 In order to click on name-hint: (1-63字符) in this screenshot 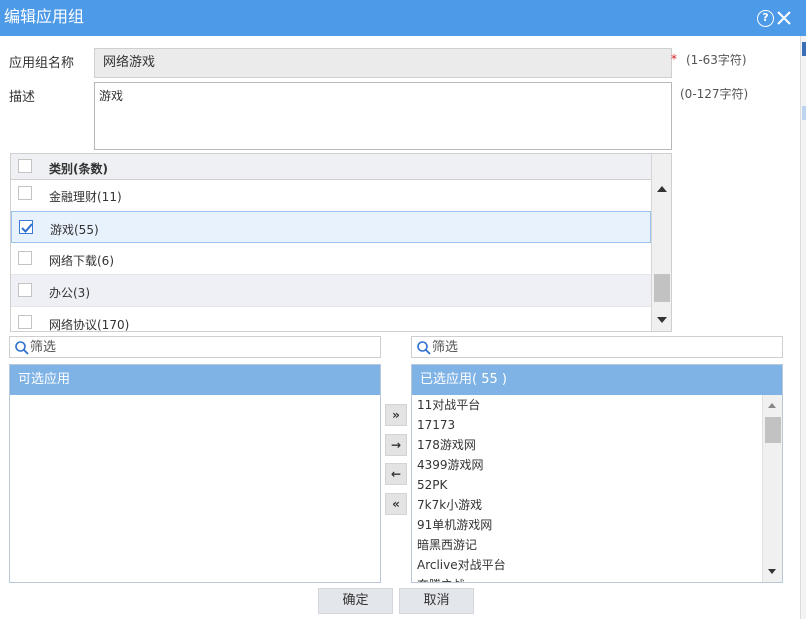, I will do `click(716, 60)`.